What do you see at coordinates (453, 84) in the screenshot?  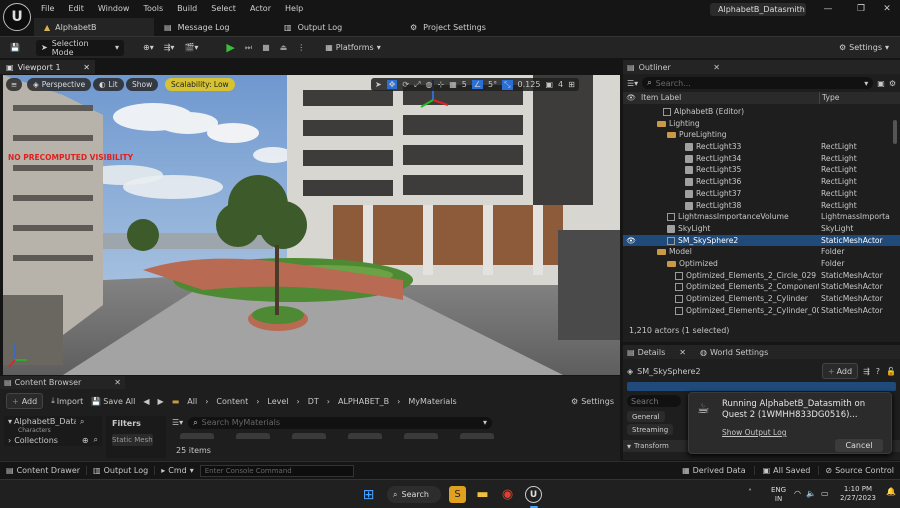 I see `grid-snap-icon: ▦` at bounding box center [453, 84].